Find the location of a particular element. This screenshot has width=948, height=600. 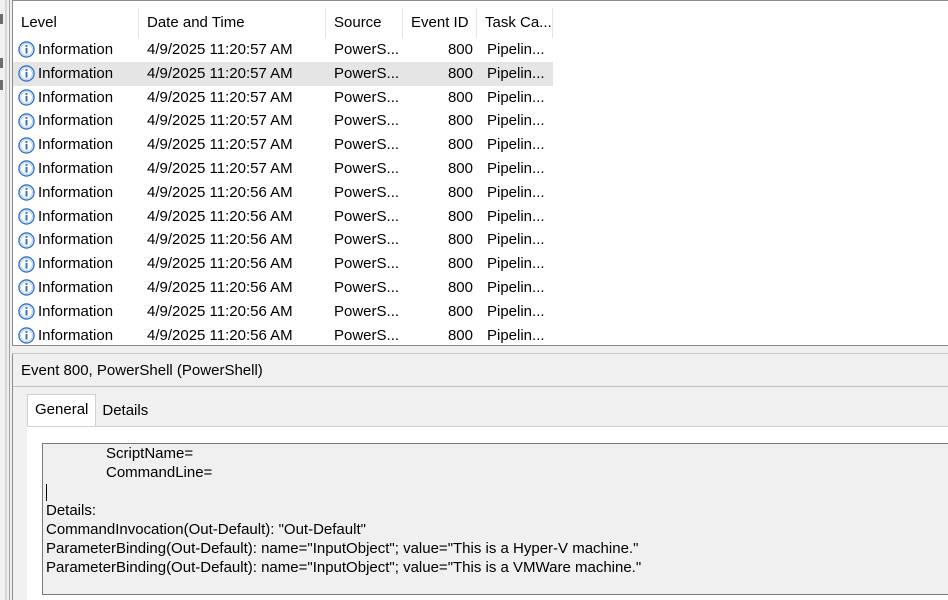

tab-general: General is located at coordinates (62, 410).